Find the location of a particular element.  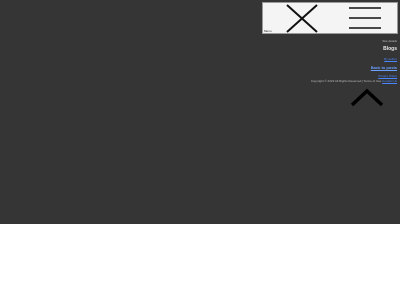

copyright-link: Contact Us is located at coordinates (389, 81).